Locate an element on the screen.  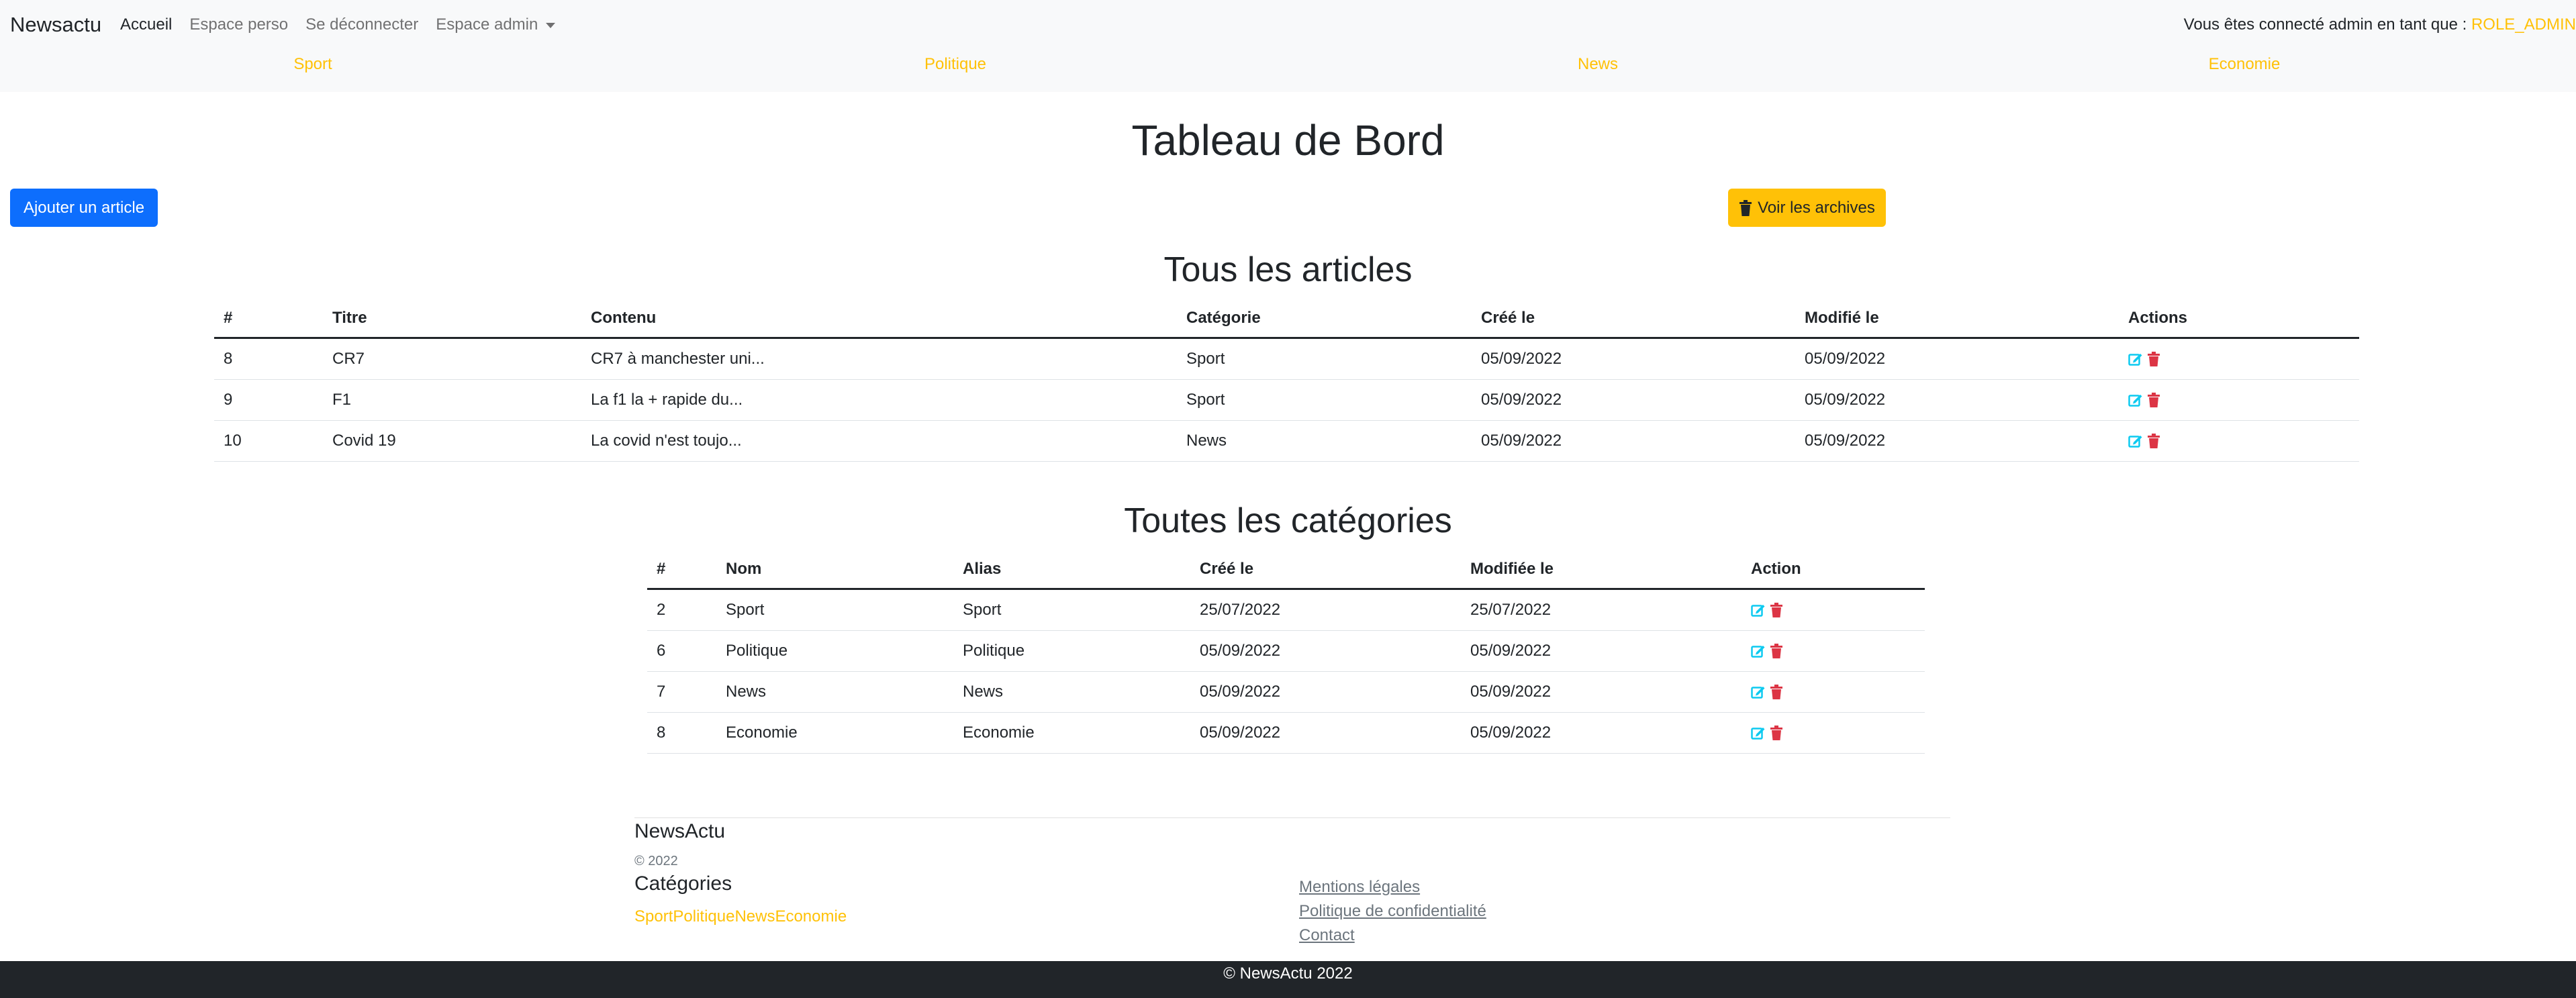
table-row: 7 News News 05/09/2022 05/09/2022 is located at coordinates (1286, 692).